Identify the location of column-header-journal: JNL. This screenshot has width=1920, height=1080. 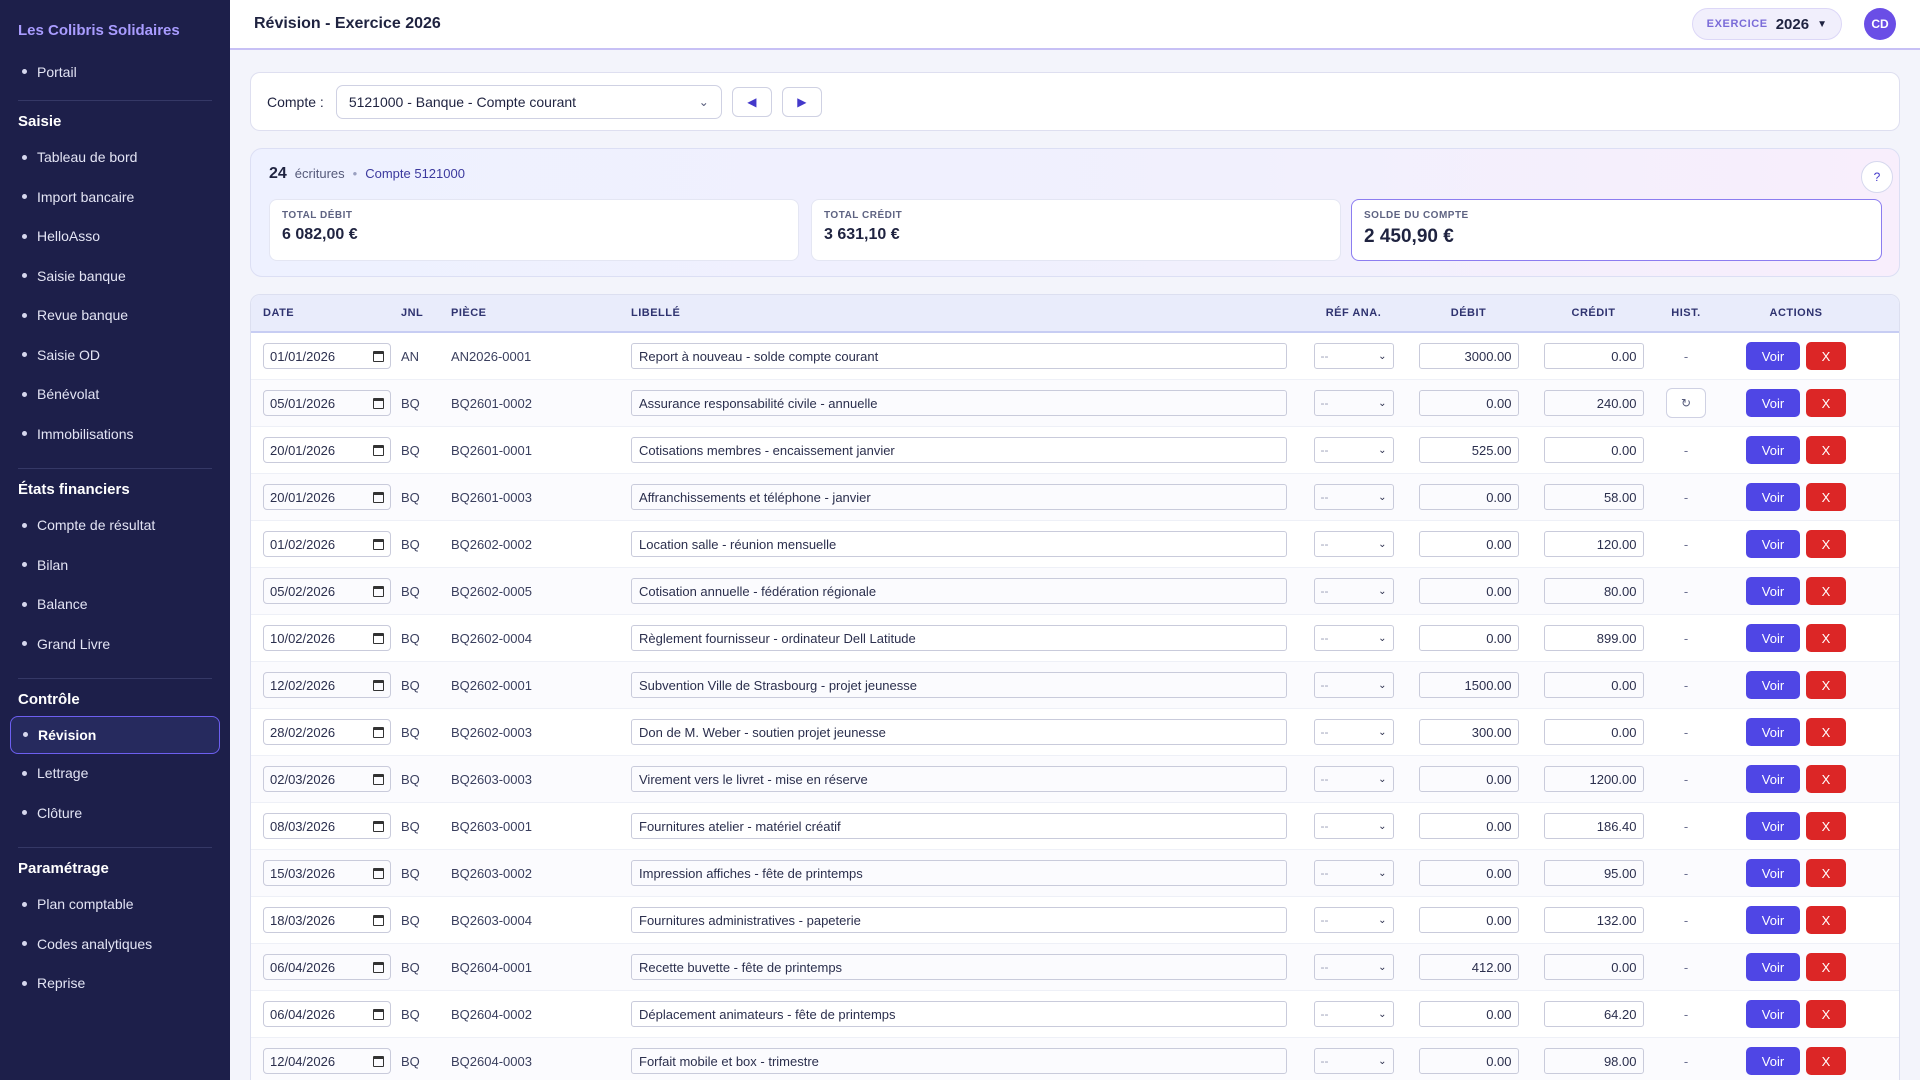
(426, 313).